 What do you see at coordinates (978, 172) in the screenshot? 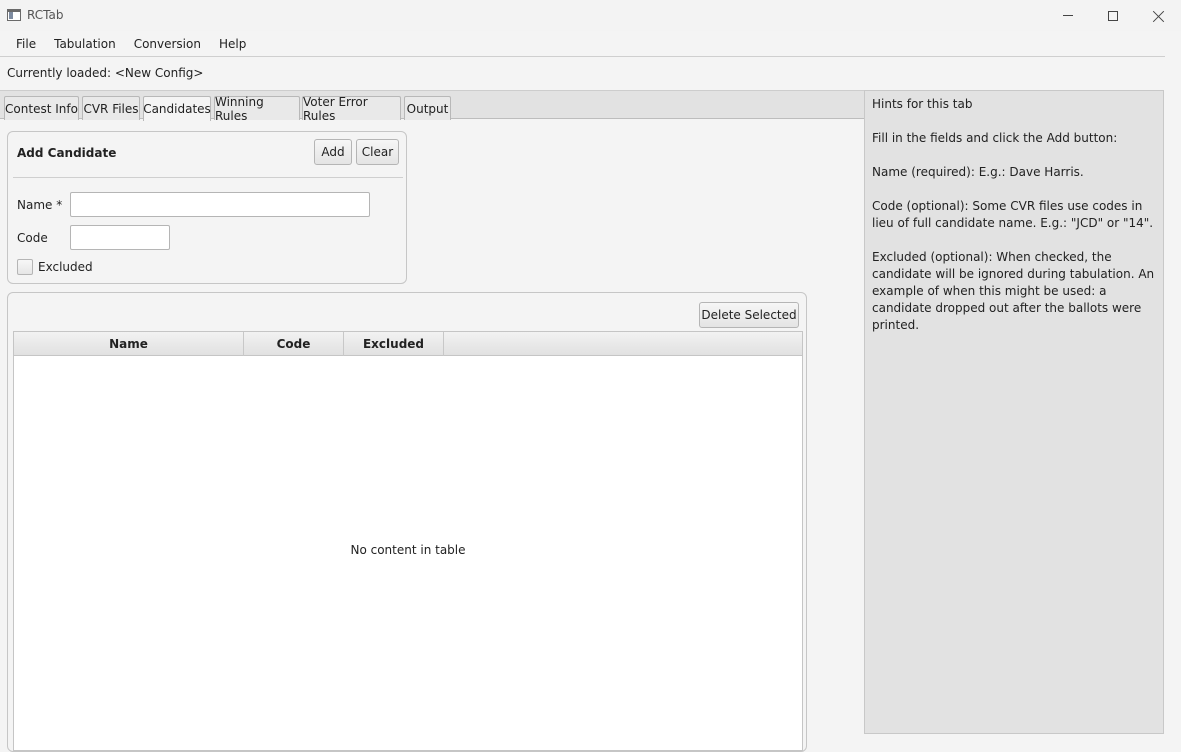
I see `hint-paragraph: Name (required): E.g.: Dave Harris.` at bounding box center [978, 172].